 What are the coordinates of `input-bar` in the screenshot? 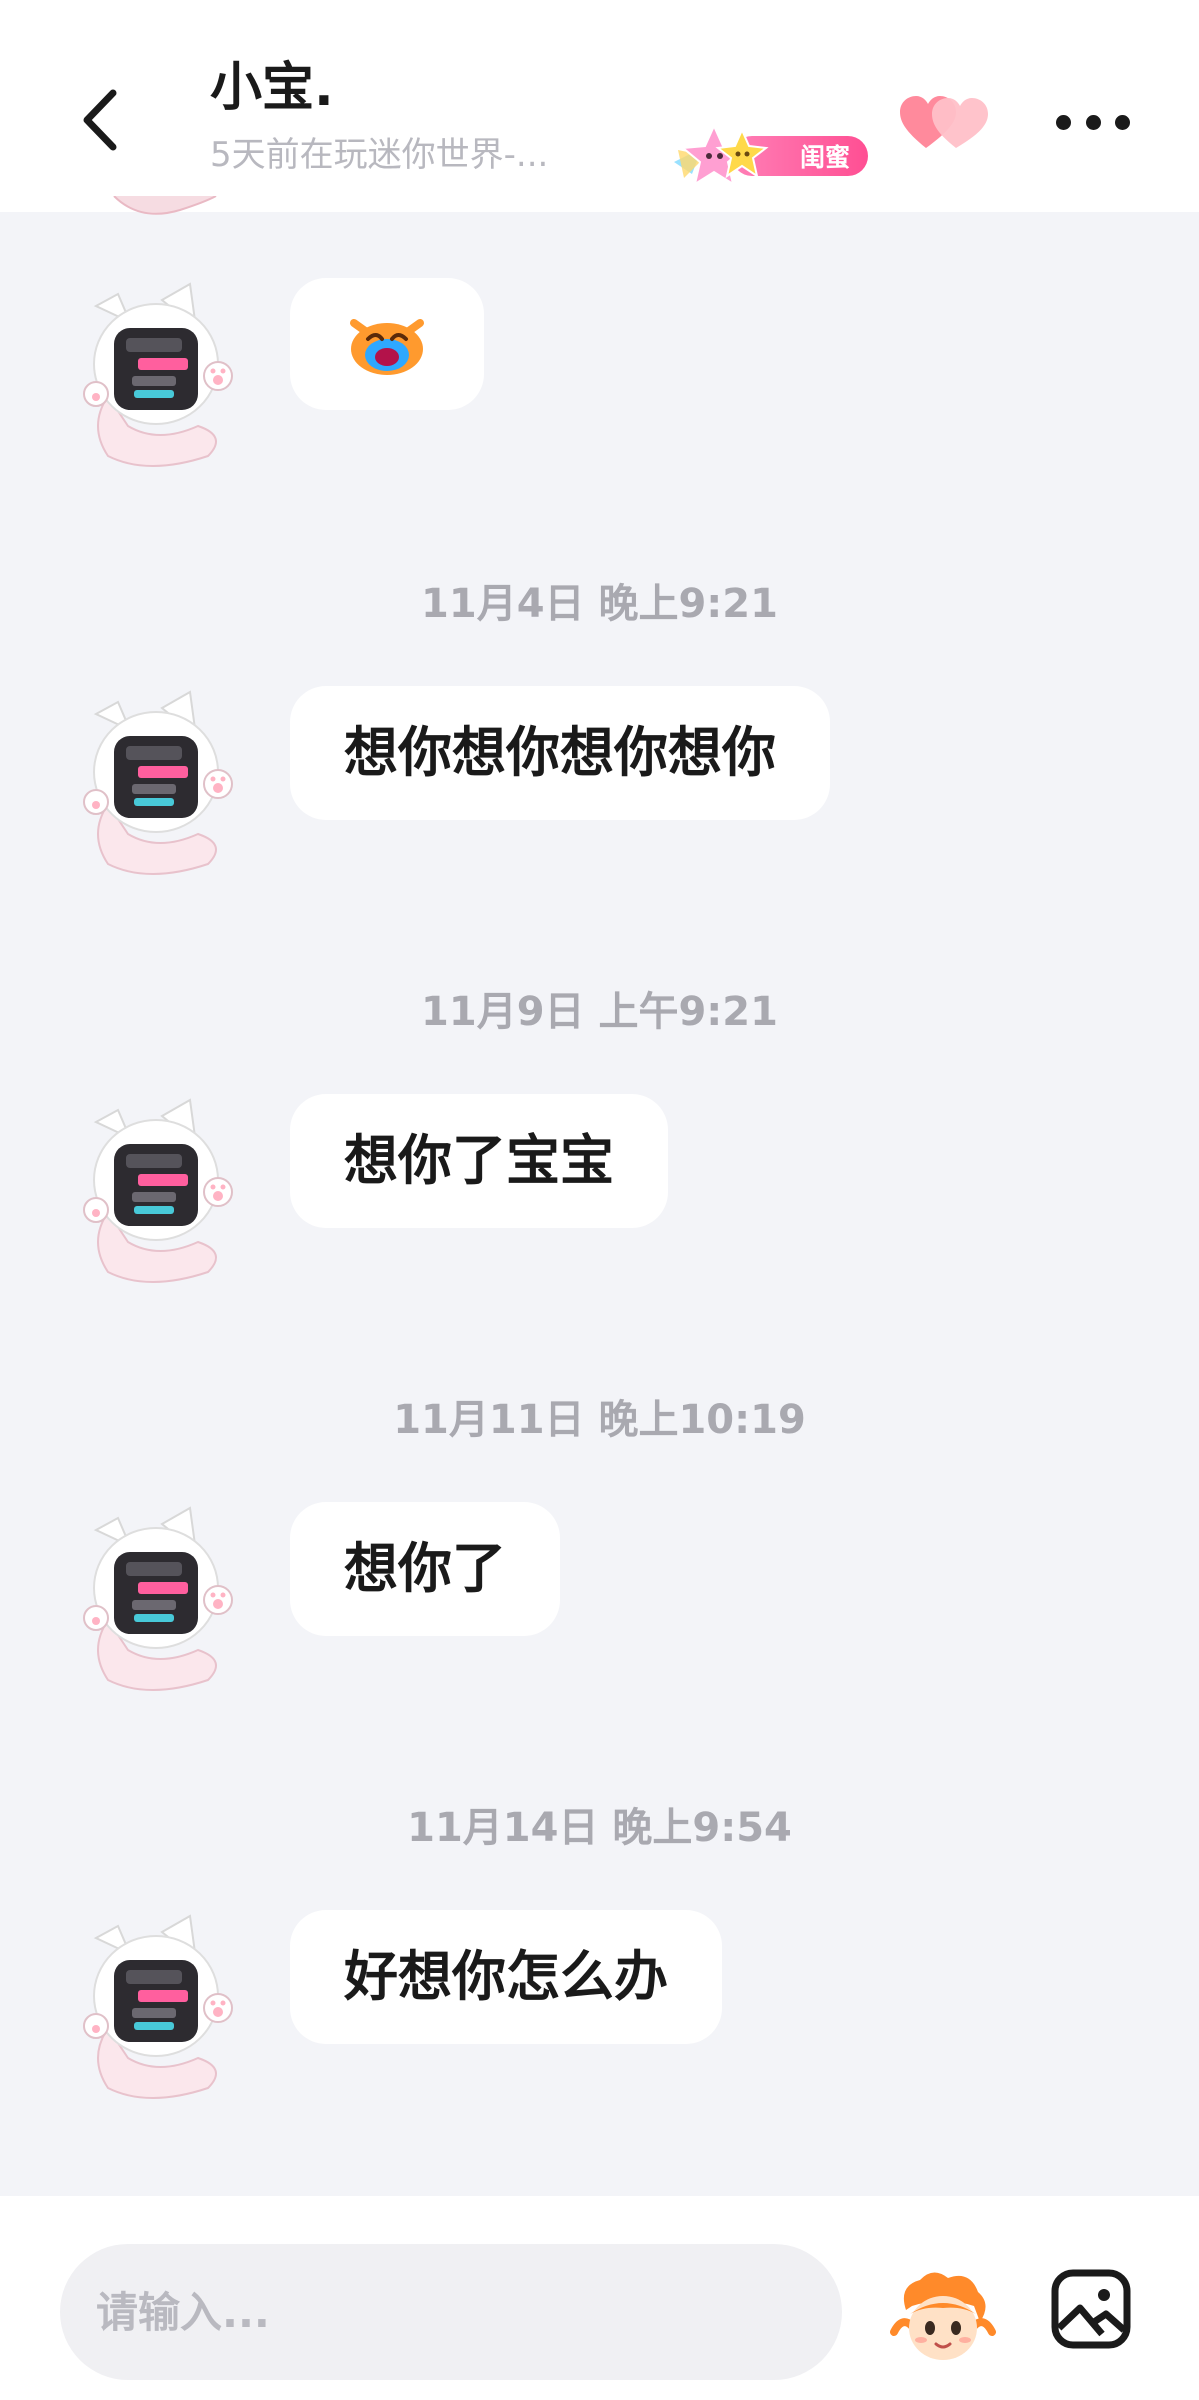 It's located at (599, 2298).